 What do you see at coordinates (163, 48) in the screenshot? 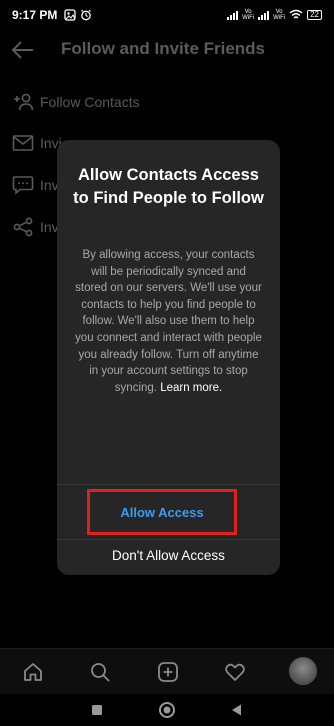
I see `page-title: Follow and Invite Friends` at bounding box center [163, 48].